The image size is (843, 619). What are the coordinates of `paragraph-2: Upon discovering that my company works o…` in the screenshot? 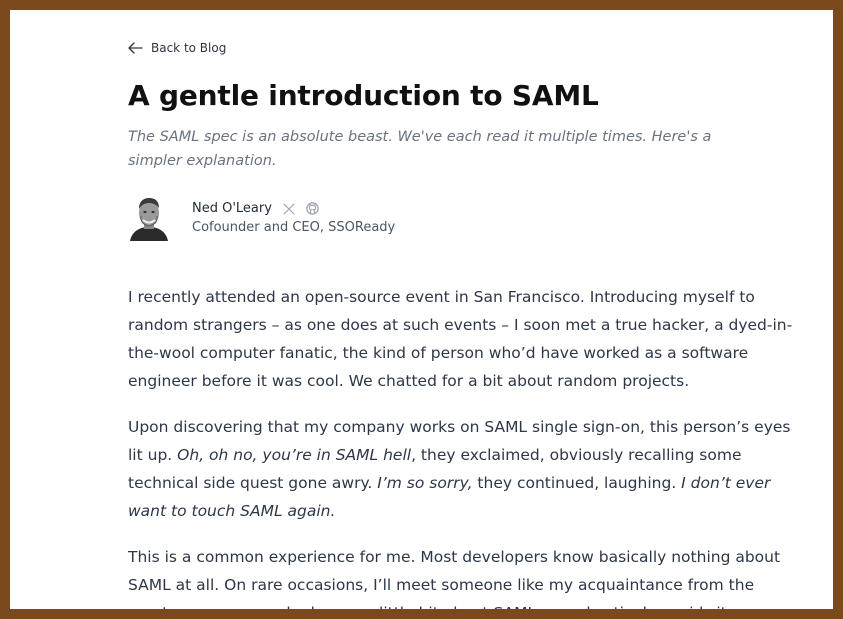 It's located at (465, 469).